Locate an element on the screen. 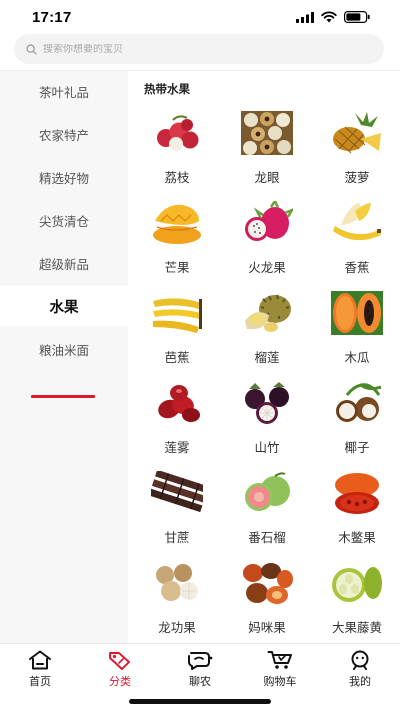 The width and height of the screenshot is (400, 711). sidebar-item-tea-gifts: 茶叶礼品 is located at coordinates (64, 91).